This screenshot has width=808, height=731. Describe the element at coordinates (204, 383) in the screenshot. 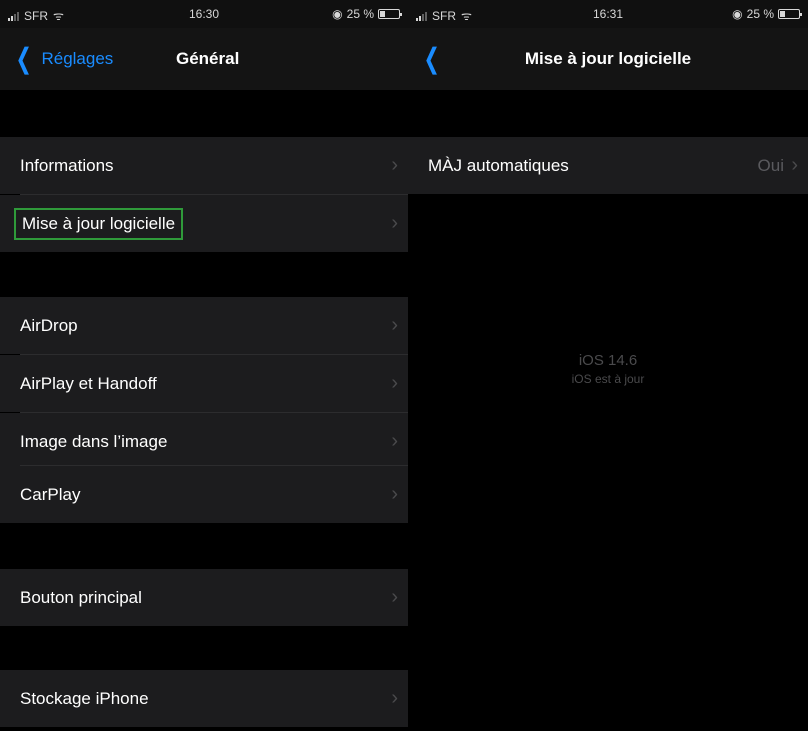

I see `settings-row-airplay-handoff: AirPlay et Handoff ›` at that location.